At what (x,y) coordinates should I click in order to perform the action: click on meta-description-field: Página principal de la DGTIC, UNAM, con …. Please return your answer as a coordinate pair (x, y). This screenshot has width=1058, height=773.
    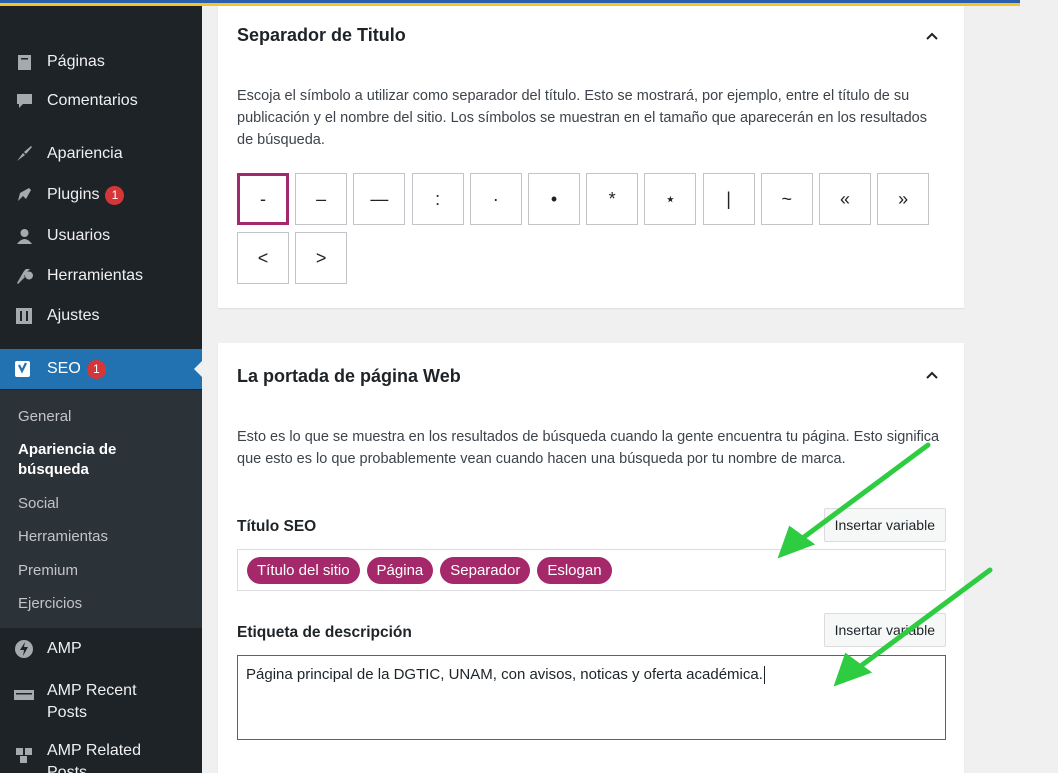
    Looking at the image, I should click on (591, 697).